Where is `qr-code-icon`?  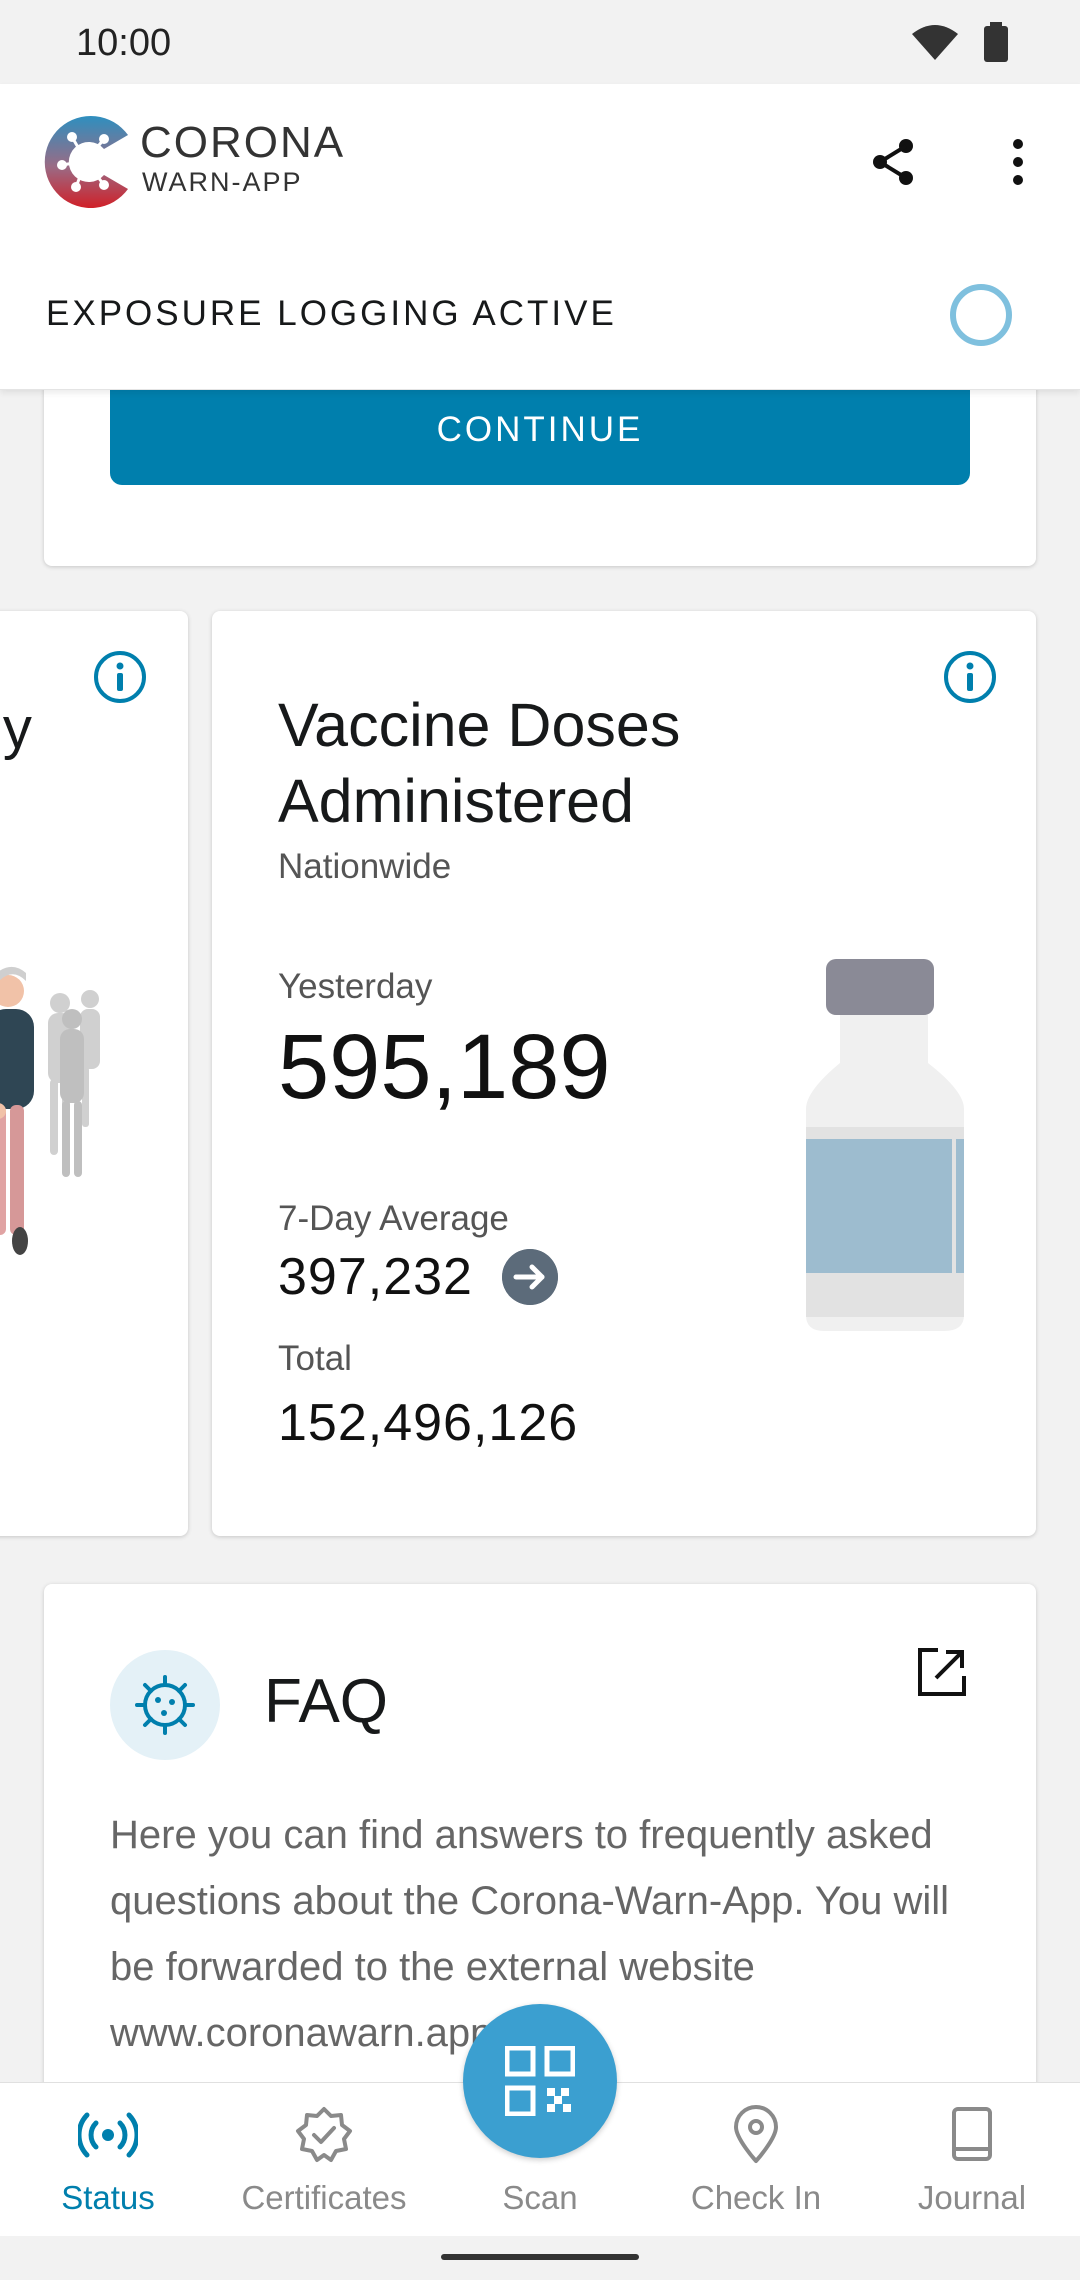
qr-code-icon is located at coordinates (540, 2081).